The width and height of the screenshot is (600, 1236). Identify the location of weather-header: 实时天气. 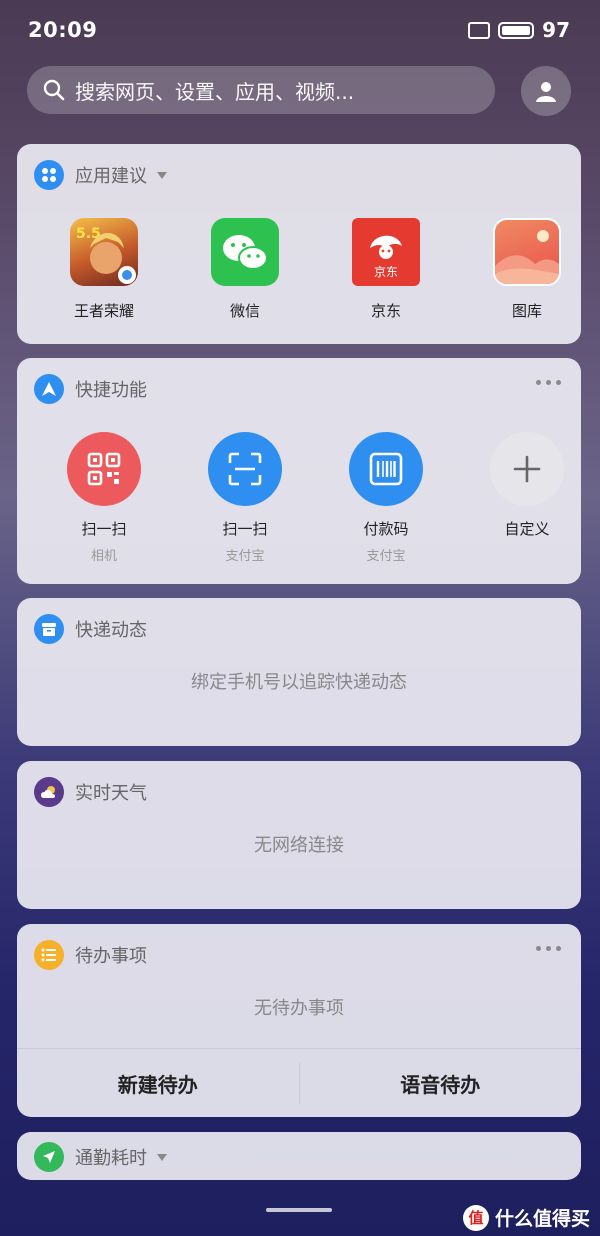
(90, 792).